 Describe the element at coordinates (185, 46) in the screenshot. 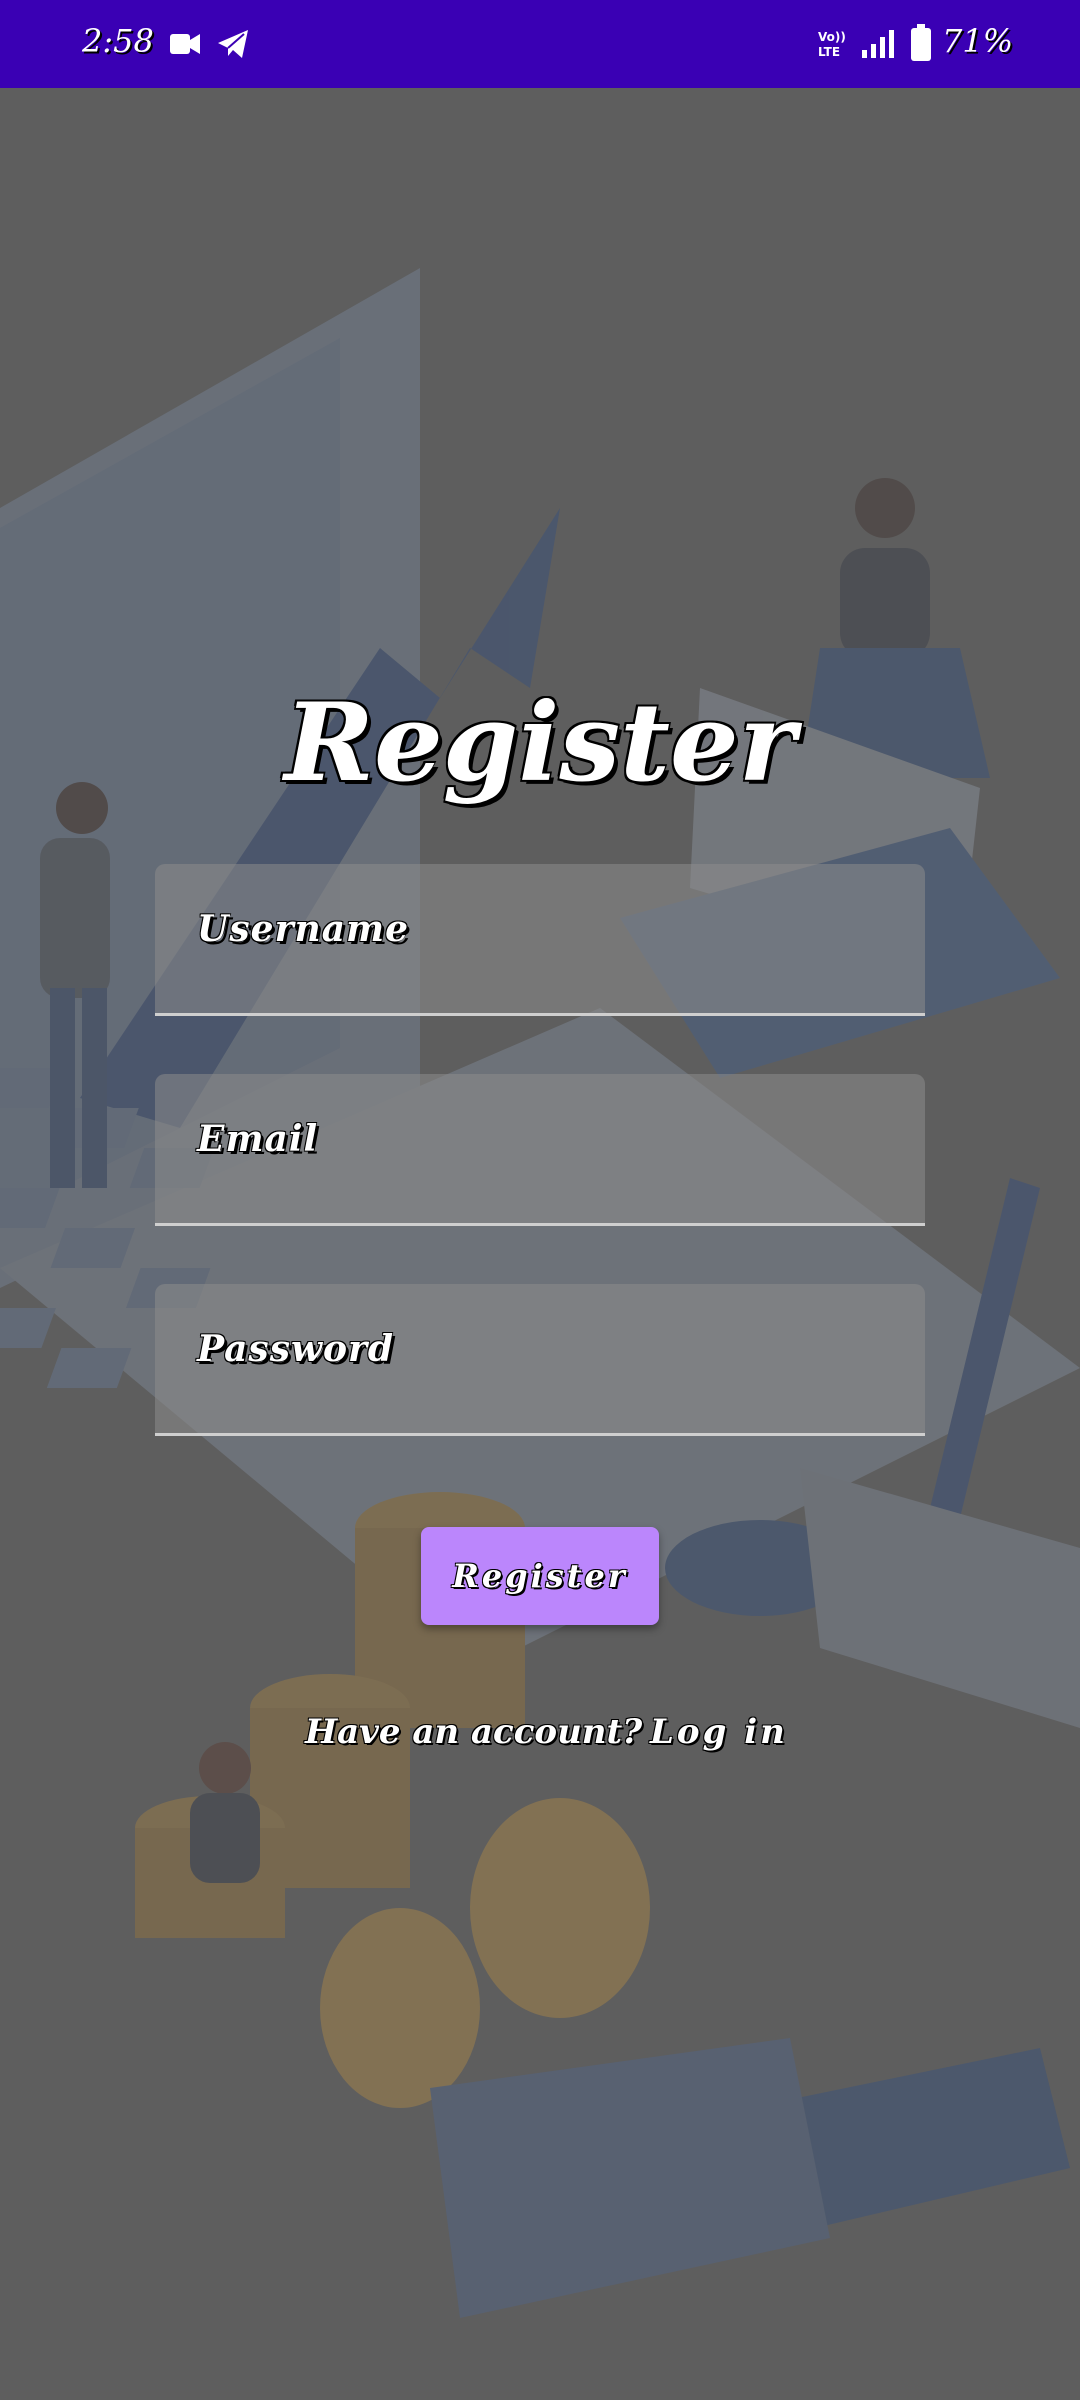

I see `video-camera-icon` at that location.